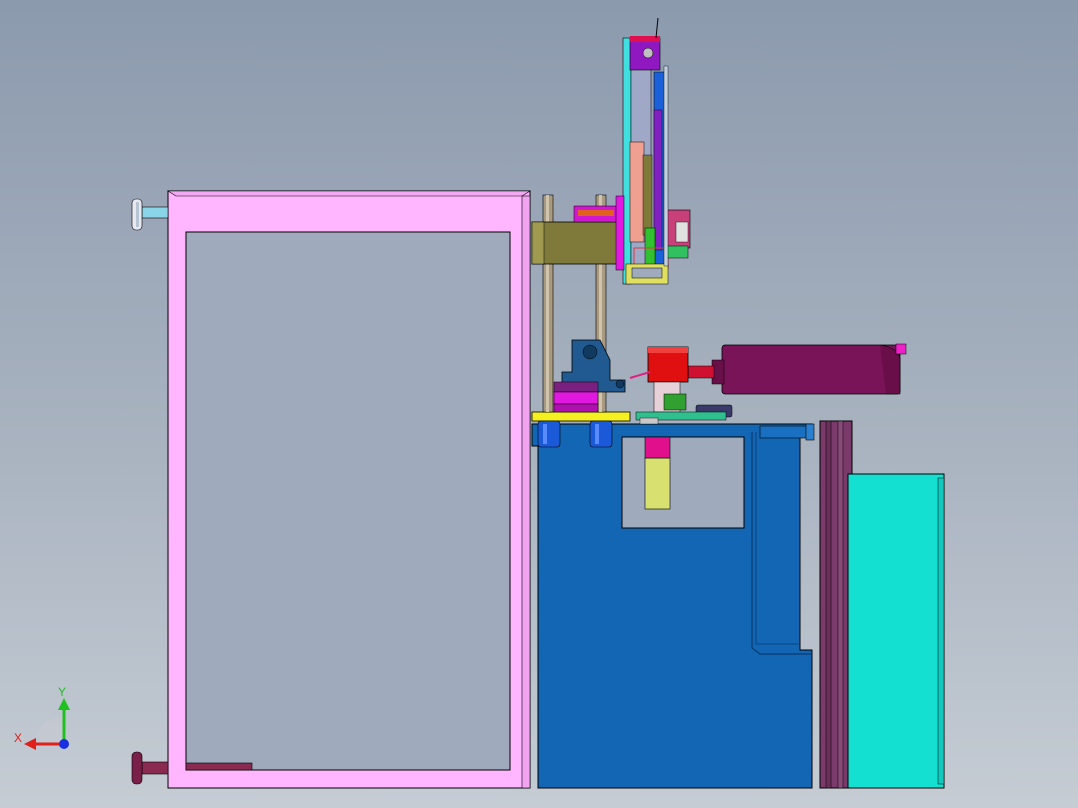 This screenshot has height=808, width=1078. What do you see at coordinates (589, 376) in the screenshot?
I see `bearing-block` at bounding box center [589, 376].